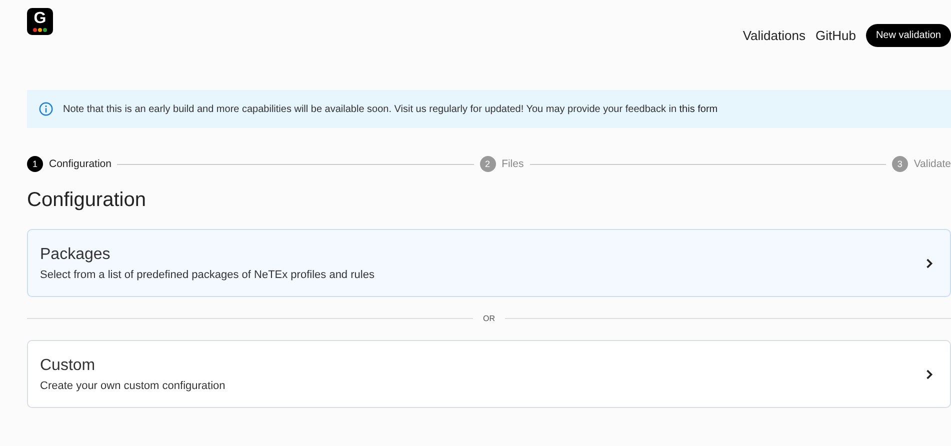 This screenshot has height=446, width=951. I want to click on option-card: Custom Create your own custom configuration, so click(489, 374).